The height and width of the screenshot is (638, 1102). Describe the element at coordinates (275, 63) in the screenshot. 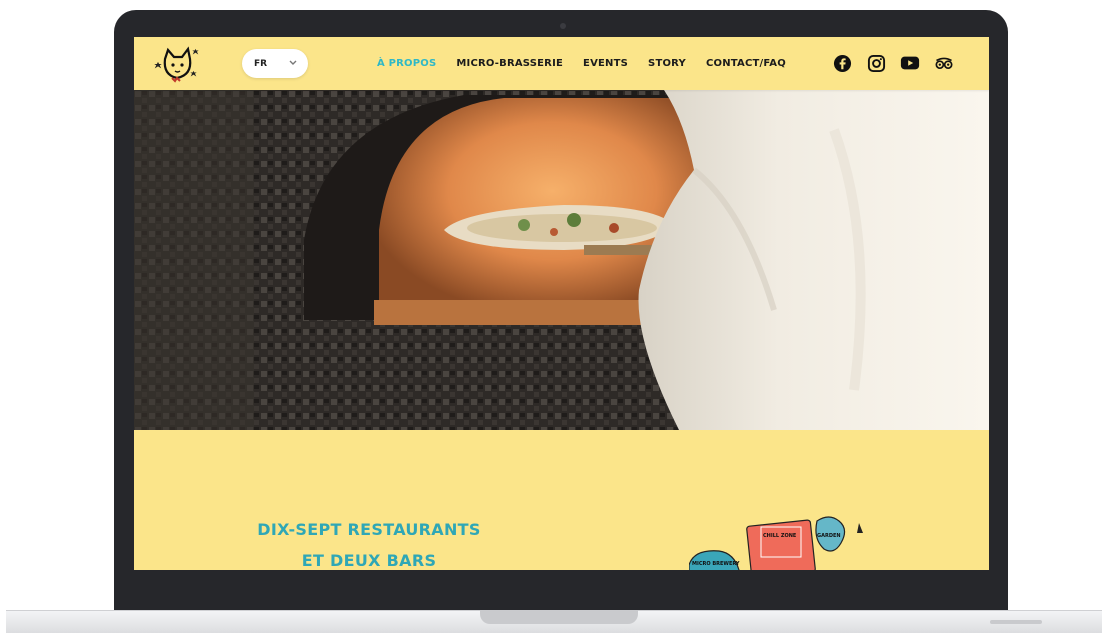

I see `language-select: FR` at that location.